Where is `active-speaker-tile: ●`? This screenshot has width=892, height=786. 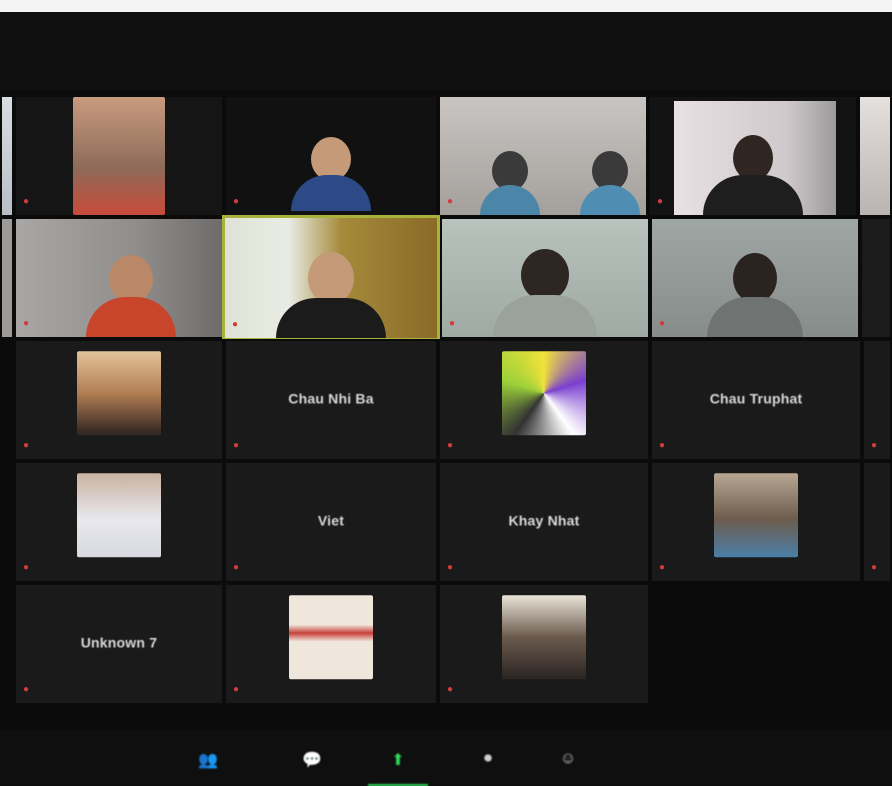
active-speaker-tile: ● is located at coordinates (331, 278).